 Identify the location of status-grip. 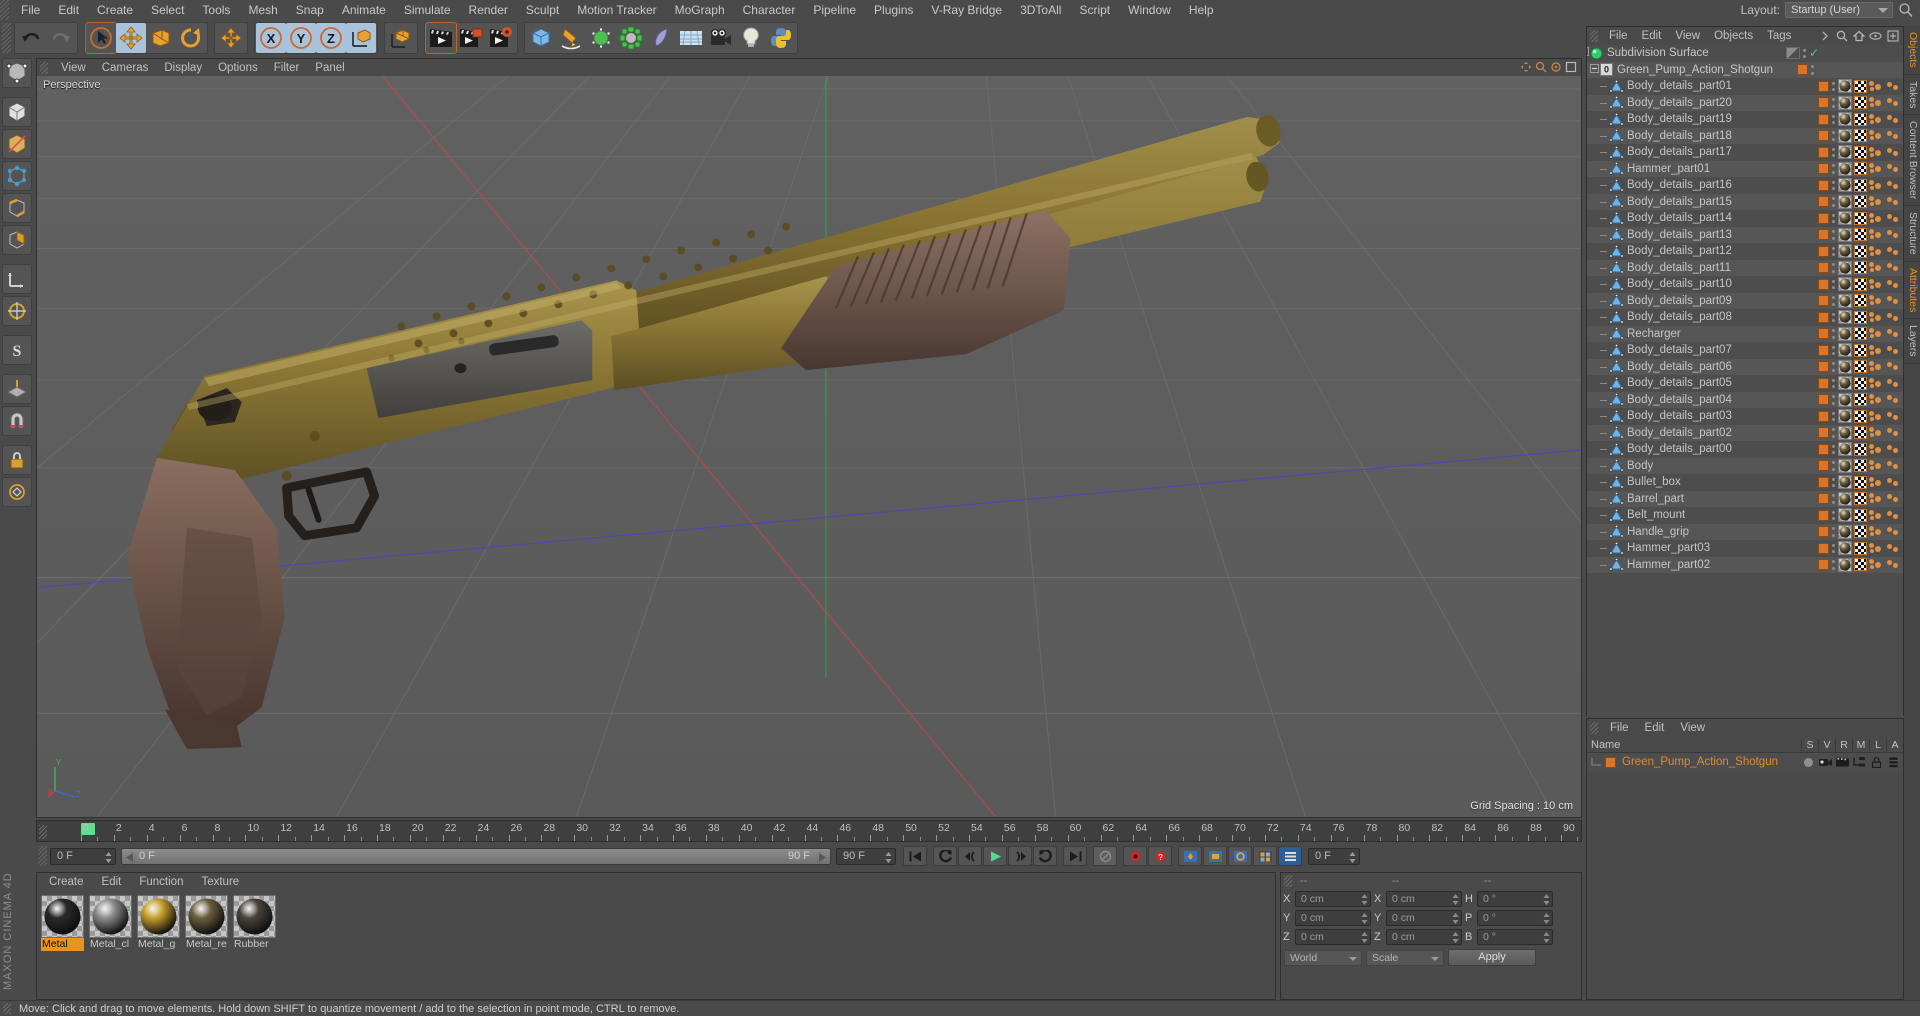
(7, 1008).